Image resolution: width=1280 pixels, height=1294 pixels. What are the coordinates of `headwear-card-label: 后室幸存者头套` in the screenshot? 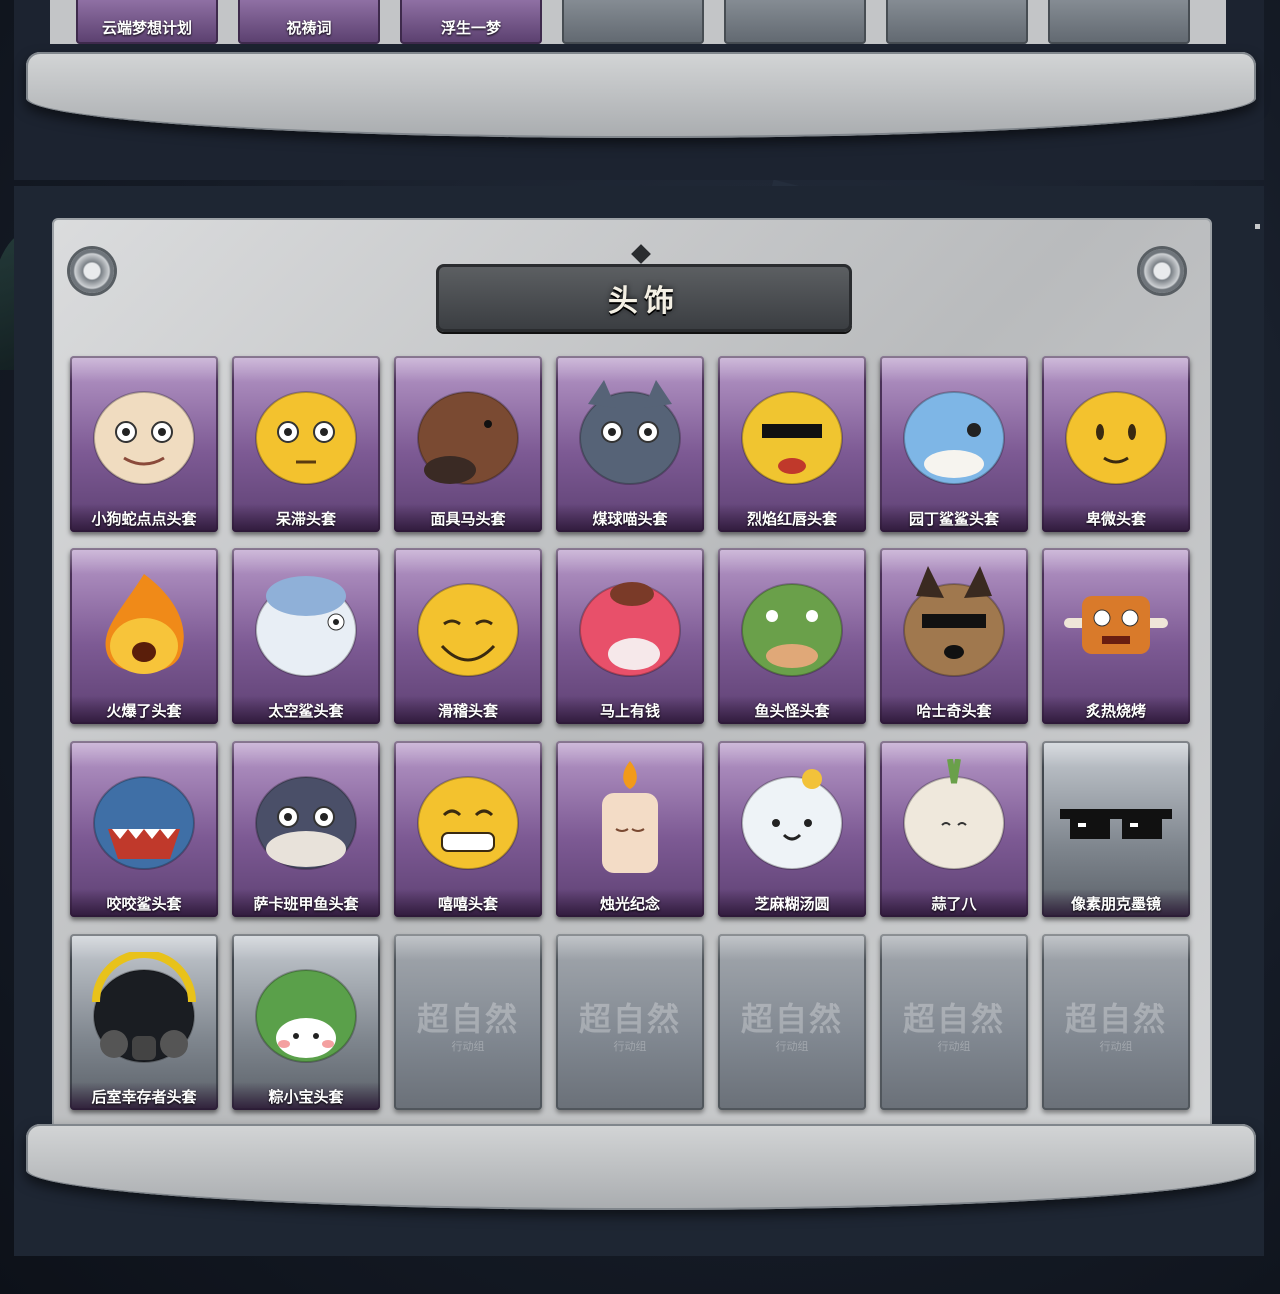 It's located at (144, 1096).